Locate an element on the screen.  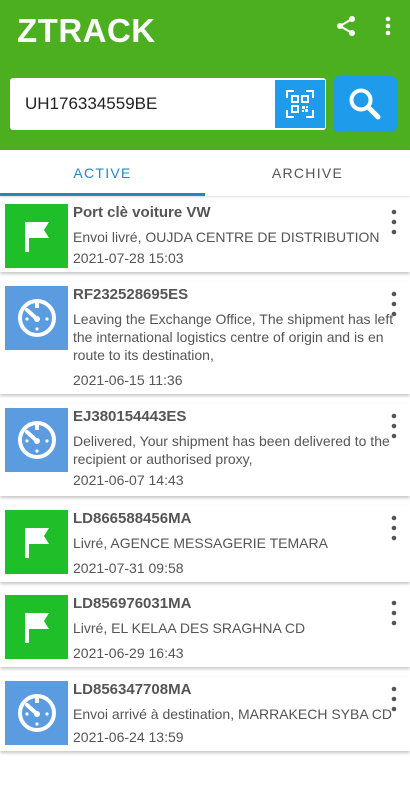
app-title: ZTRACK is located at coordinates (86, 30).